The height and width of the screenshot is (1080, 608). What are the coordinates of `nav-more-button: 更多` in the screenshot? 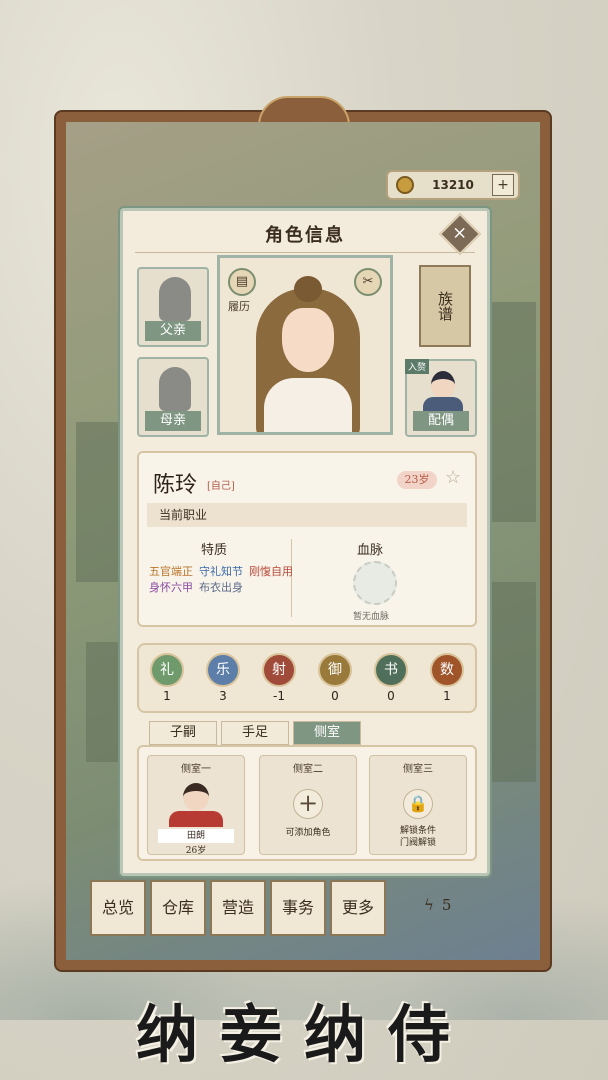 It's located at (358, 908).